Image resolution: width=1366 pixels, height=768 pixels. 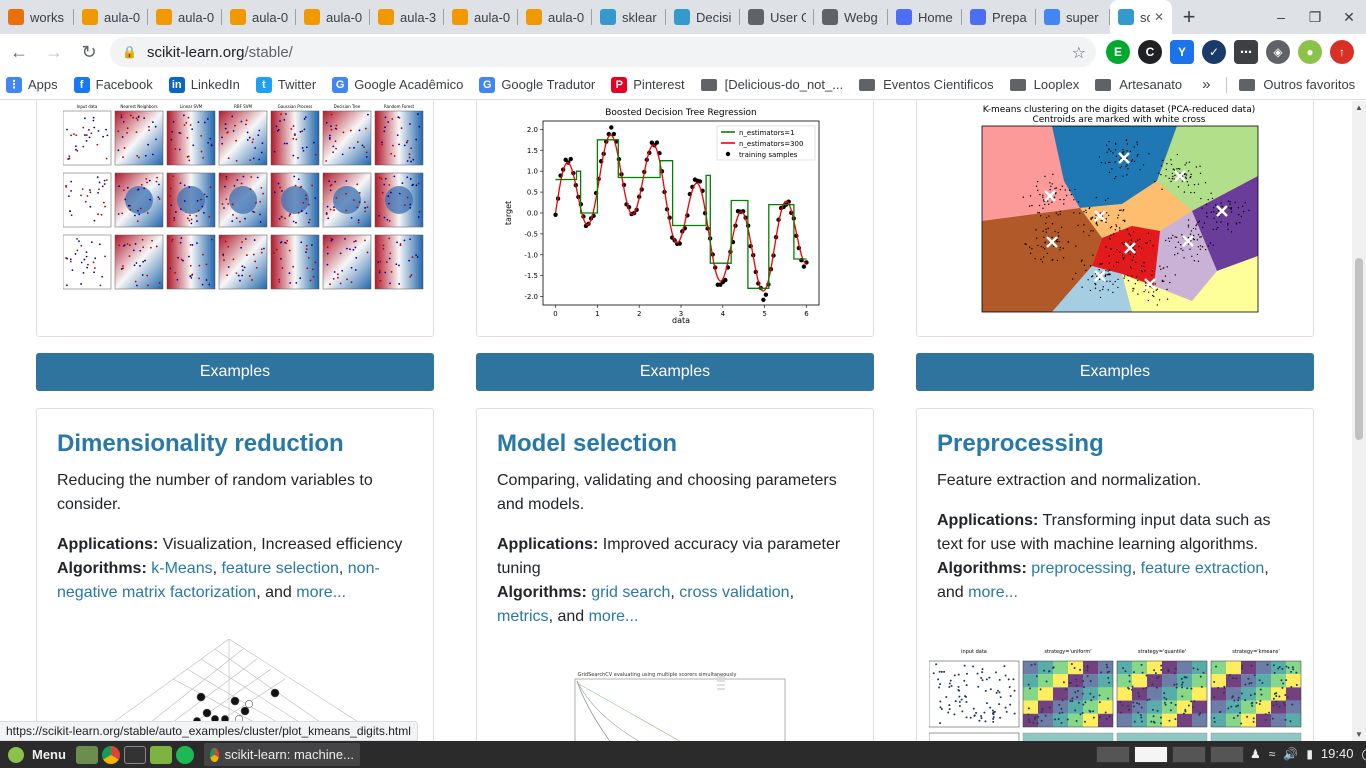 I want to click on classifier-column-title: Input data, so click(x=87, y=106).